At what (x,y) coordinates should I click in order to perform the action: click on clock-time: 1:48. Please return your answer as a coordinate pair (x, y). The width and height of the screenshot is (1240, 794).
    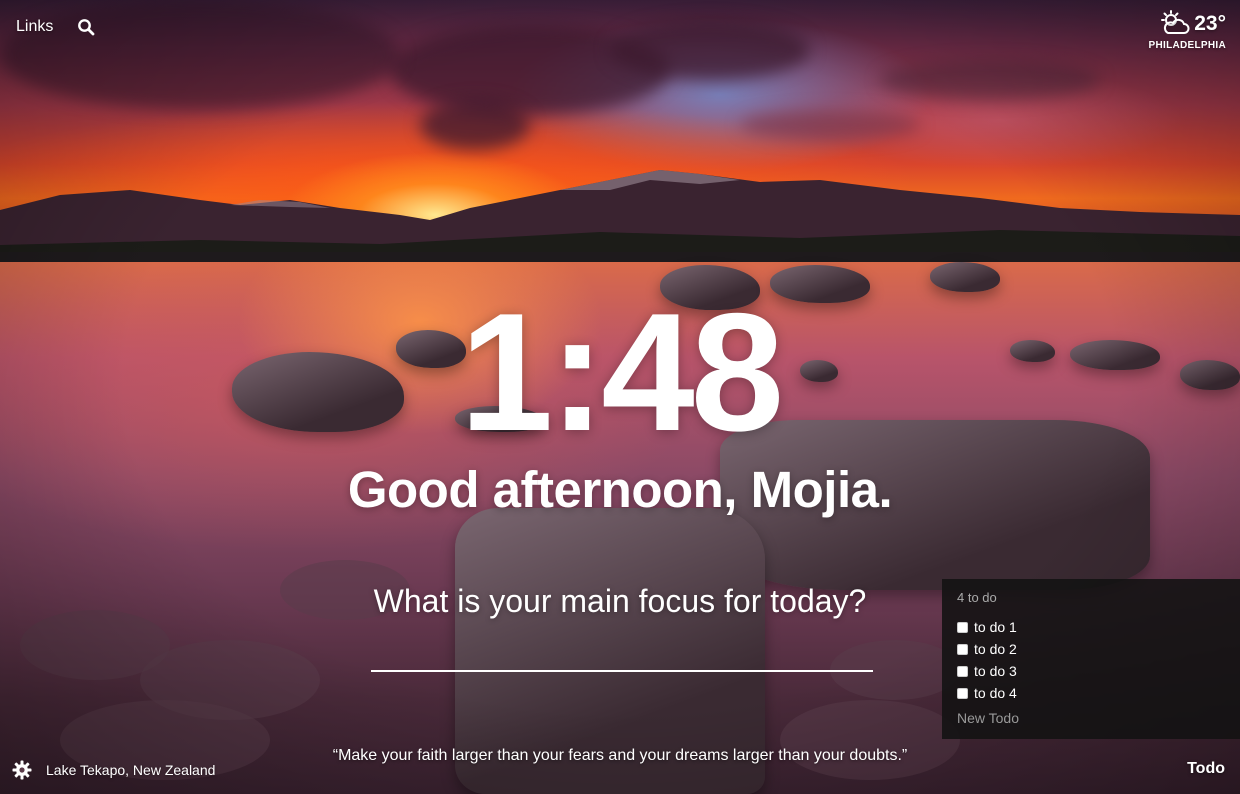
    Looking at the image, I should click on (621, 372).